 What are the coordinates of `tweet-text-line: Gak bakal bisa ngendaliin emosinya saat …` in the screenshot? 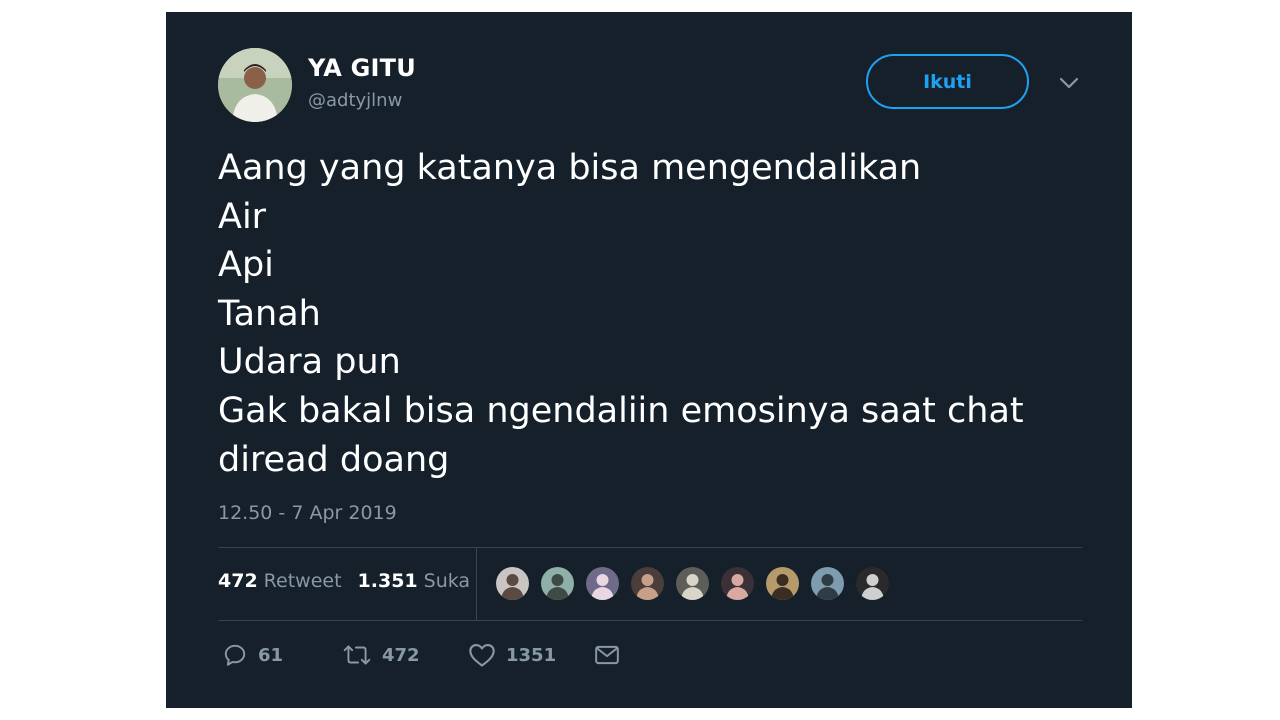 It's located at (621, 410).